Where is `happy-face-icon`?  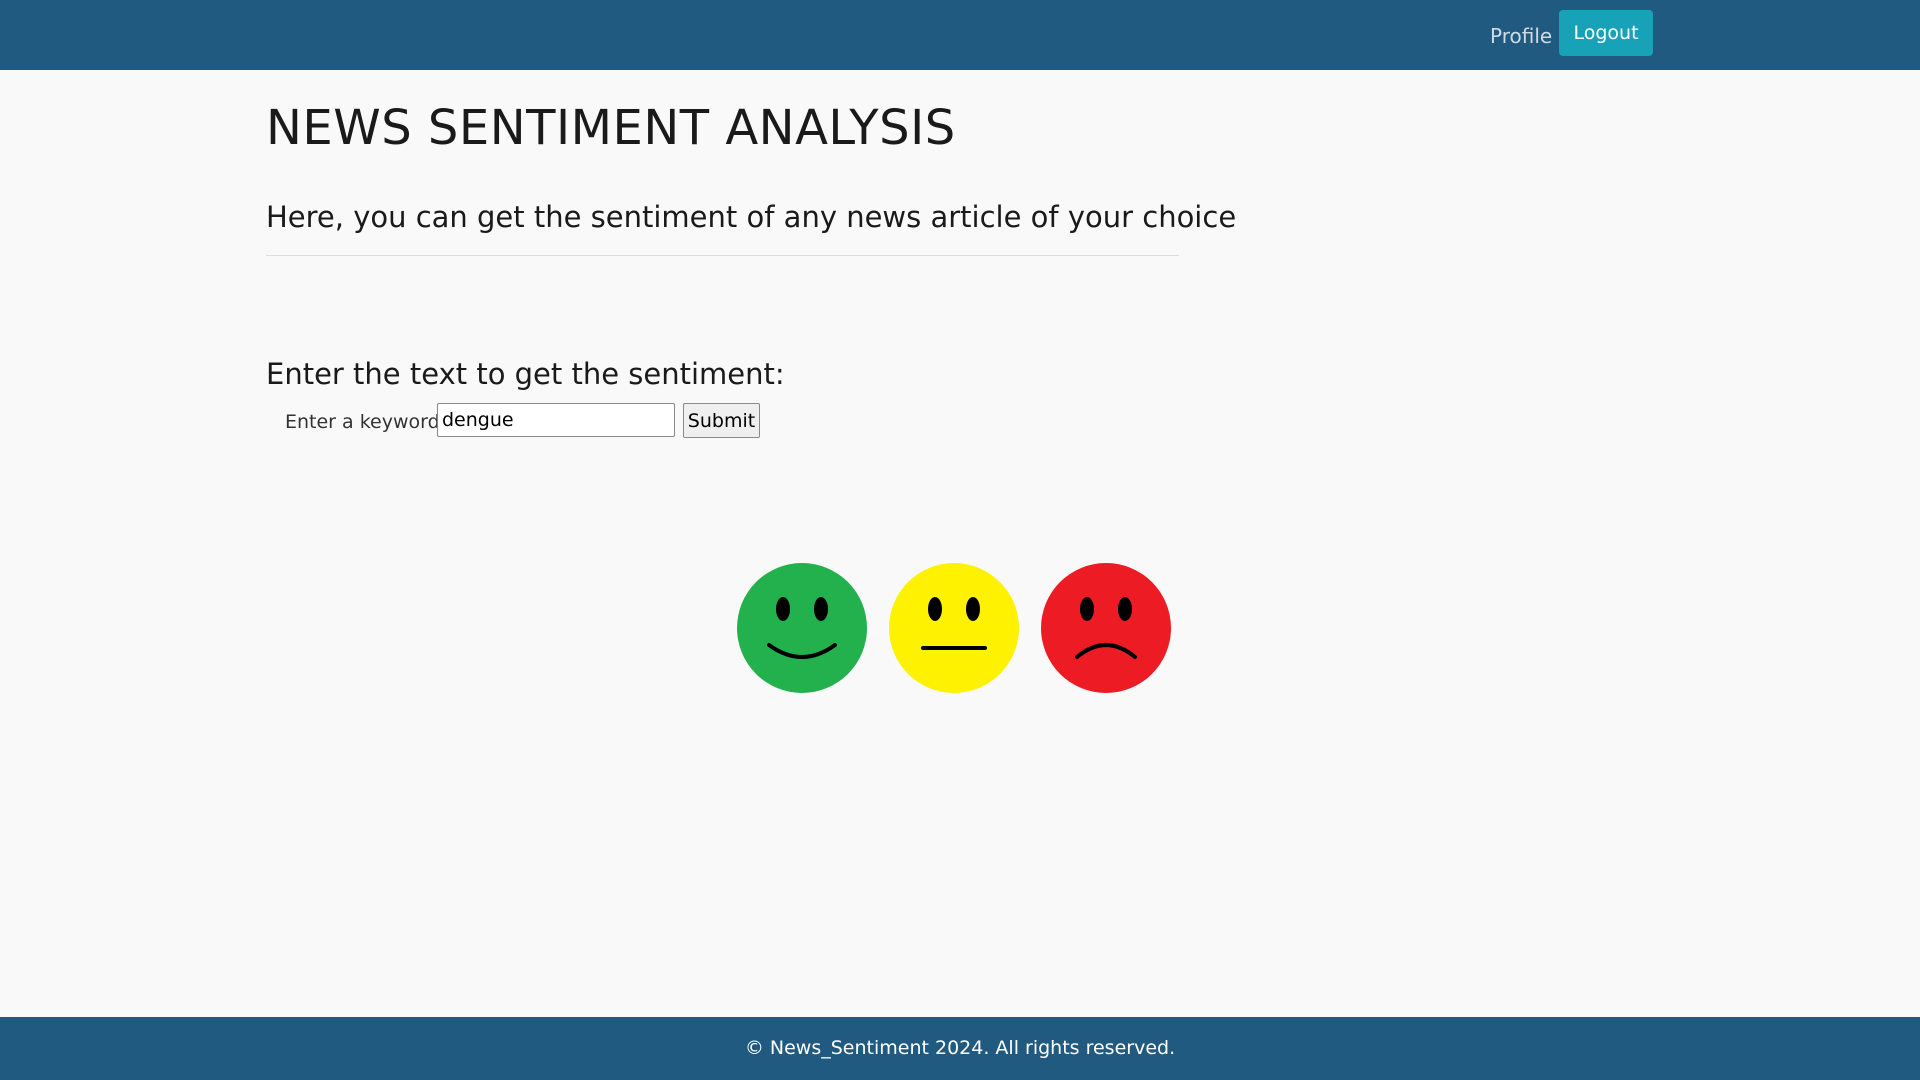 happy-face-icon is located at coordinates (802, 628).